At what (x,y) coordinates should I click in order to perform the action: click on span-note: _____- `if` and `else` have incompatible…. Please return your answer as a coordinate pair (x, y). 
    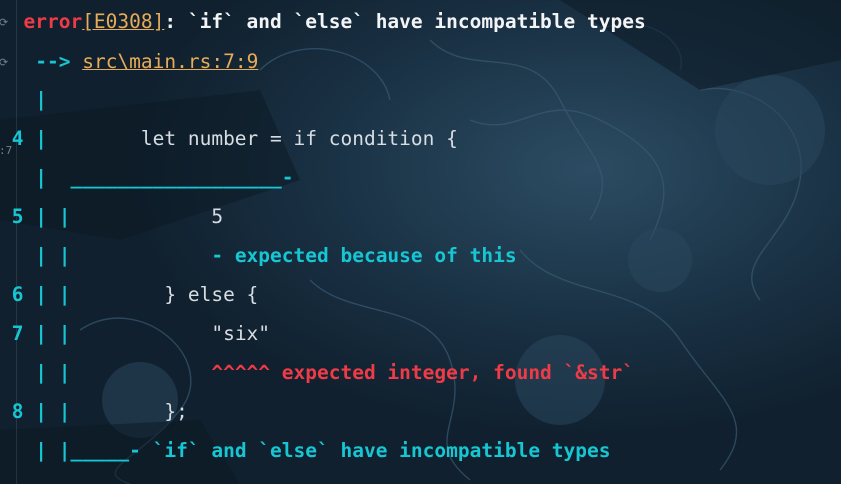
    Looking at the image, I should click on (340, 450).